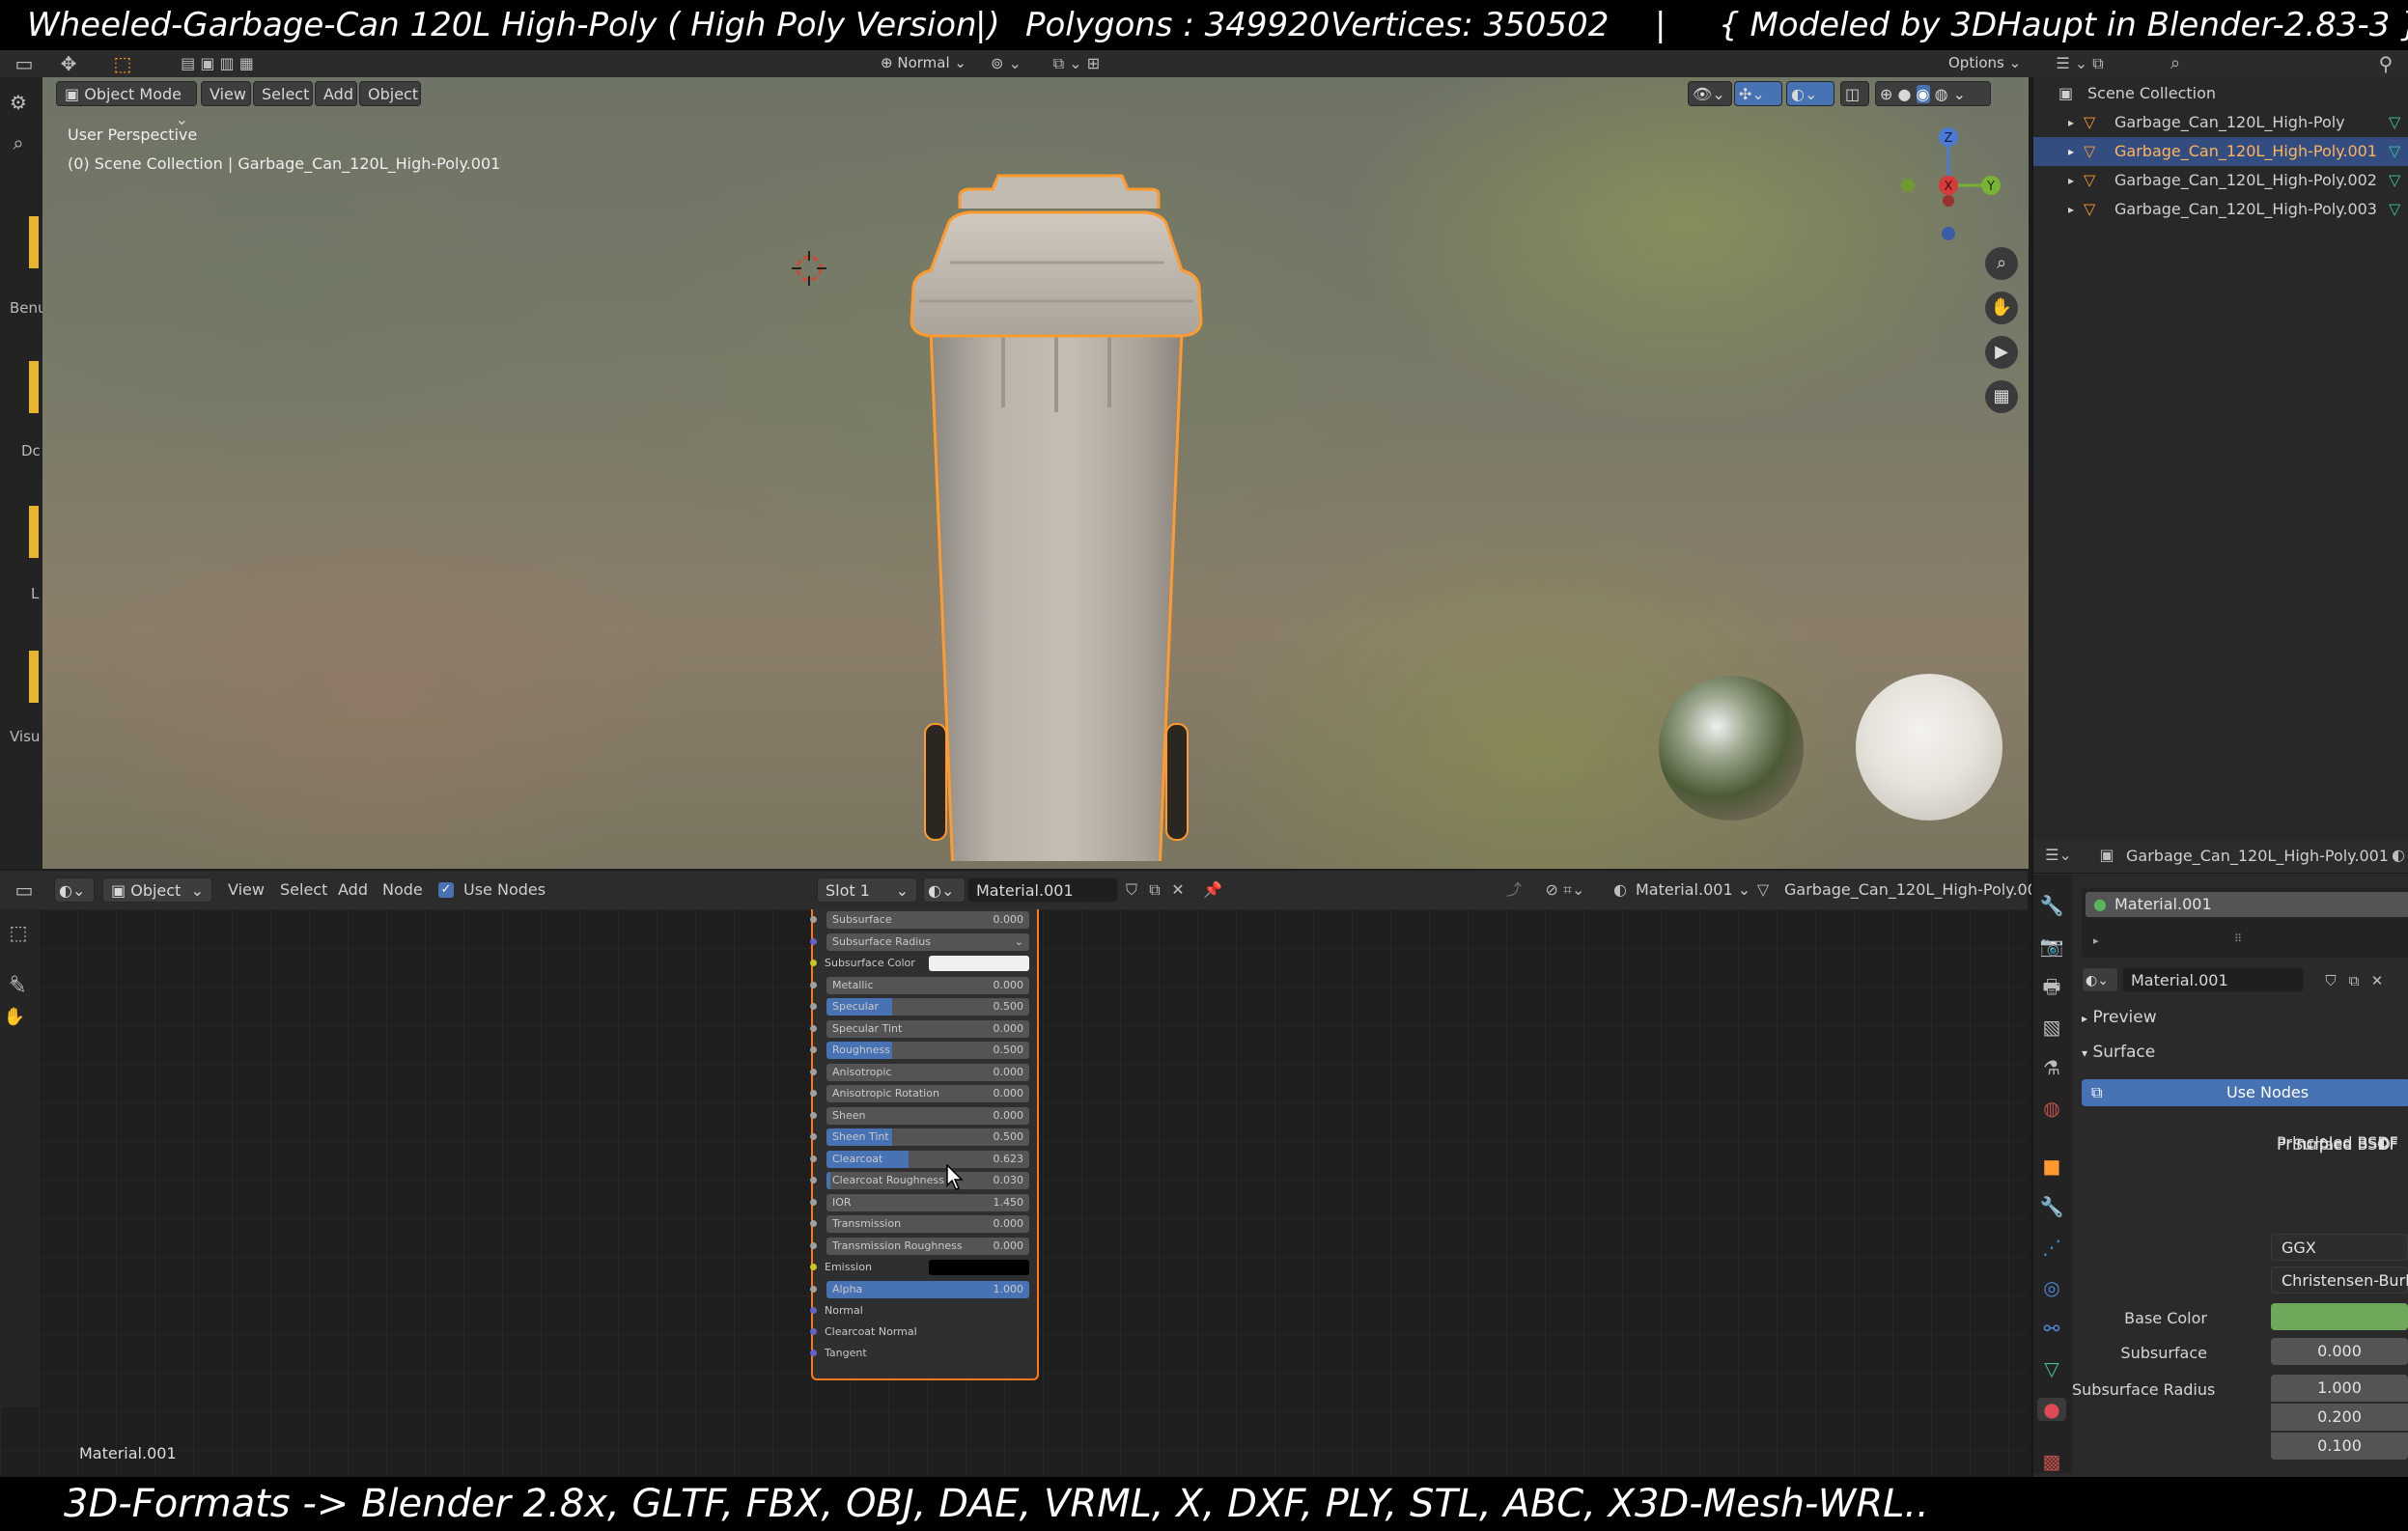 This screenshot has width=2408, height=1531. I want to click on outliner-item-selected: ▸ ▽ Garbage_Can_120L_High-Poly.001 ▽, so click(2220, 151).